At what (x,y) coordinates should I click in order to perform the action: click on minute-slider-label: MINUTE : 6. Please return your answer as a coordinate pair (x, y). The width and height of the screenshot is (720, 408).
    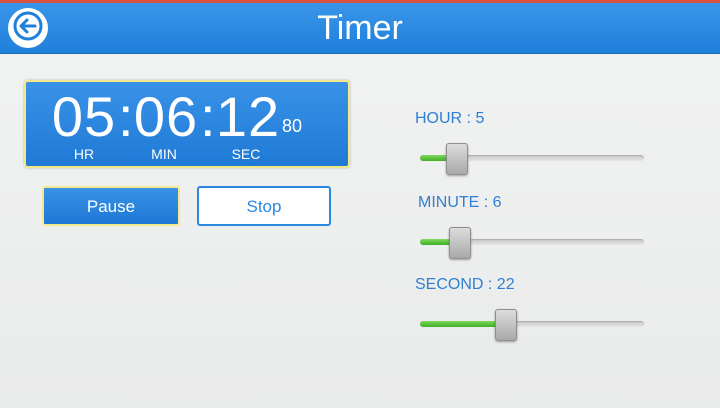
    Looking at the image, I should click on (460, 202).